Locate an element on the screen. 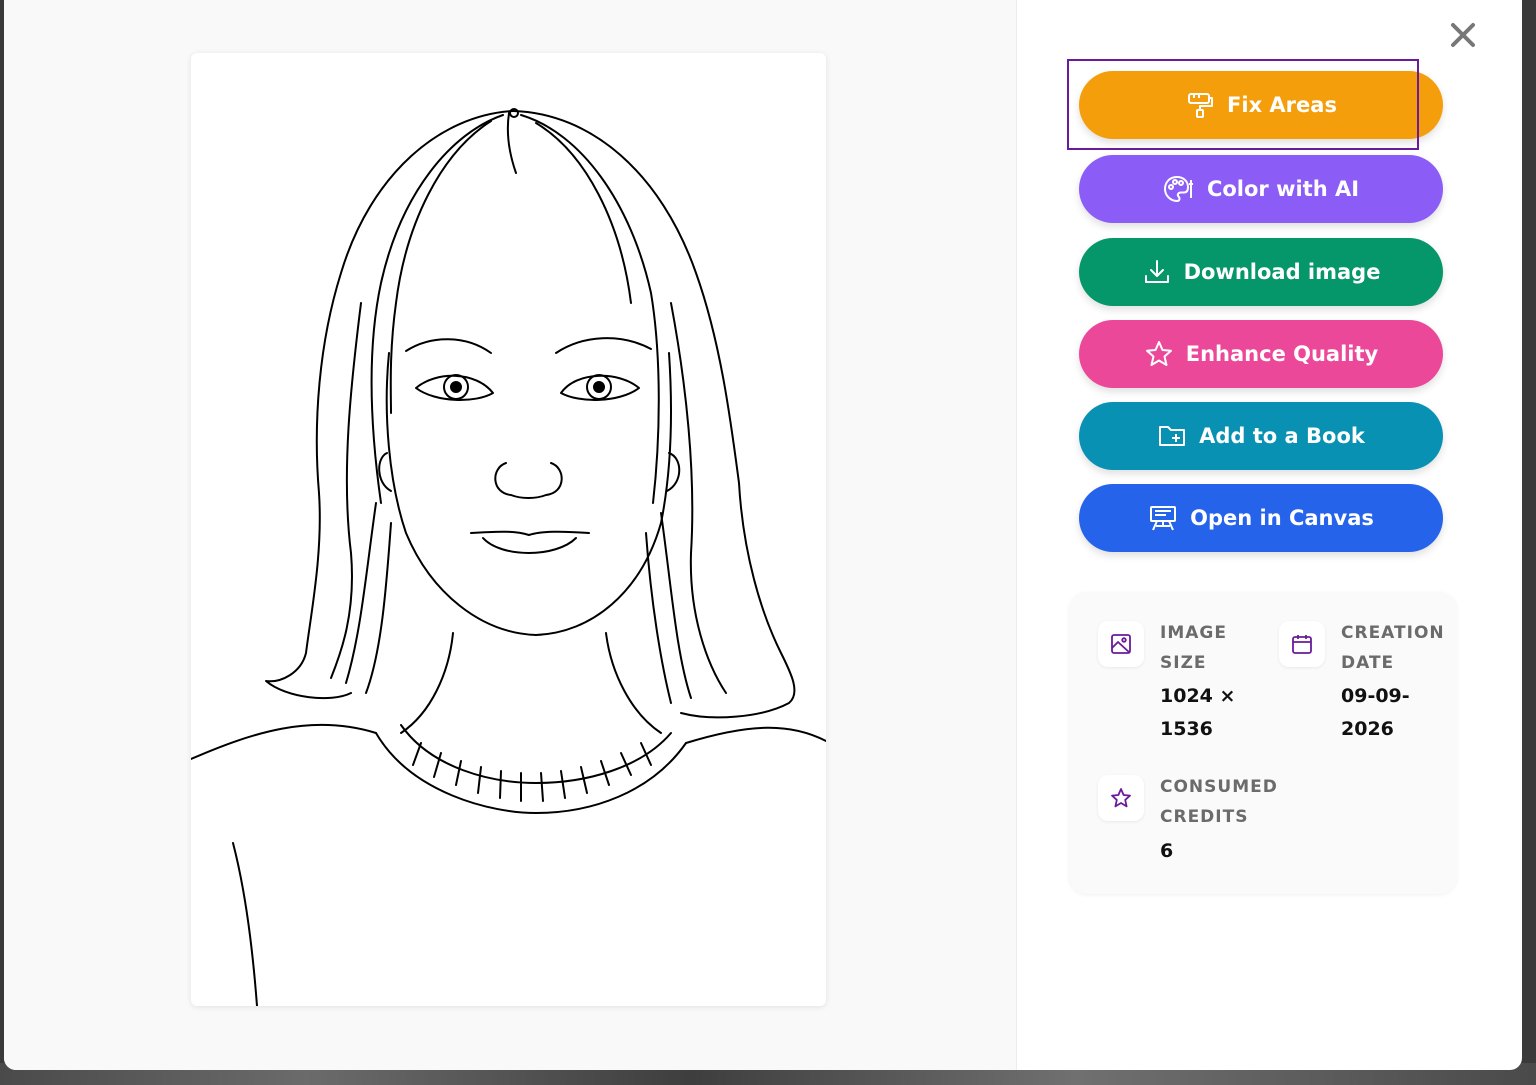 The height and width of the screenshot is (1085, 1536). fix-areas-button: Fix Areas is located at coordinates (1261, 105).